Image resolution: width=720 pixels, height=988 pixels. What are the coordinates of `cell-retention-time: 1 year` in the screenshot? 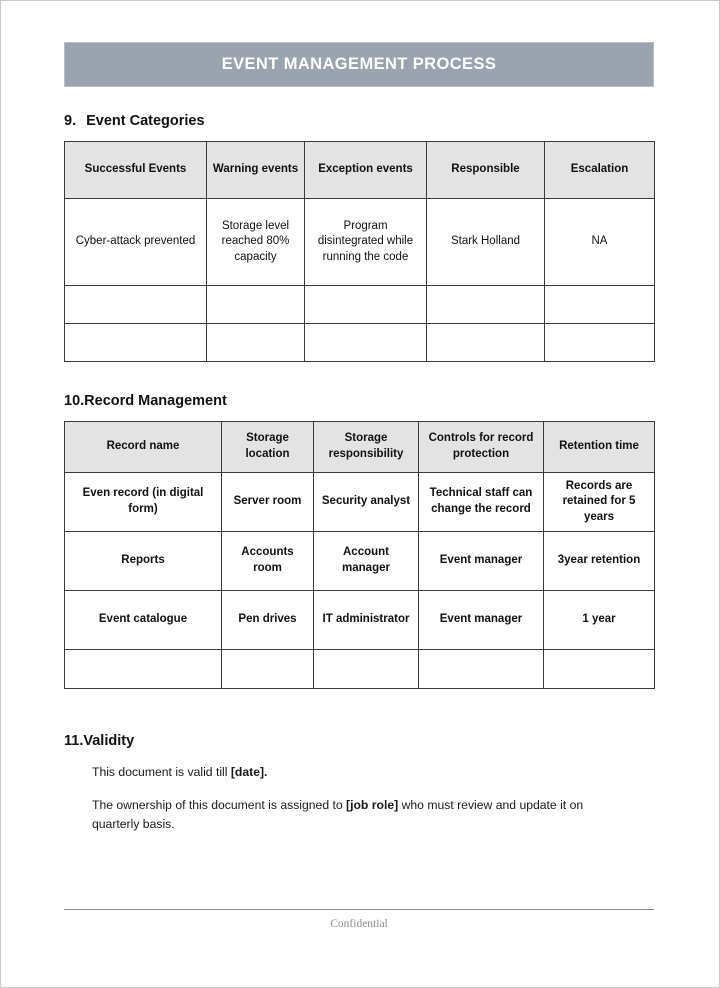 It's located at (599, 620).